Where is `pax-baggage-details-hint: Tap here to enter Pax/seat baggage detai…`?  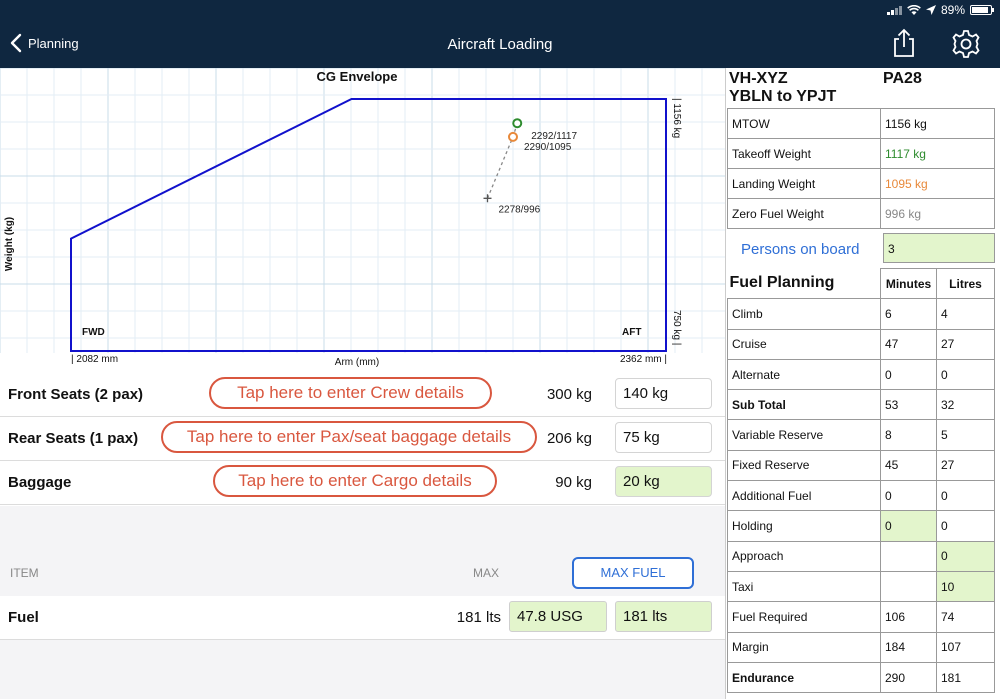 pax-baggage-details-hint: Tap here to enter Pax/seat baggage detai… is located at coordinates (349, 437).